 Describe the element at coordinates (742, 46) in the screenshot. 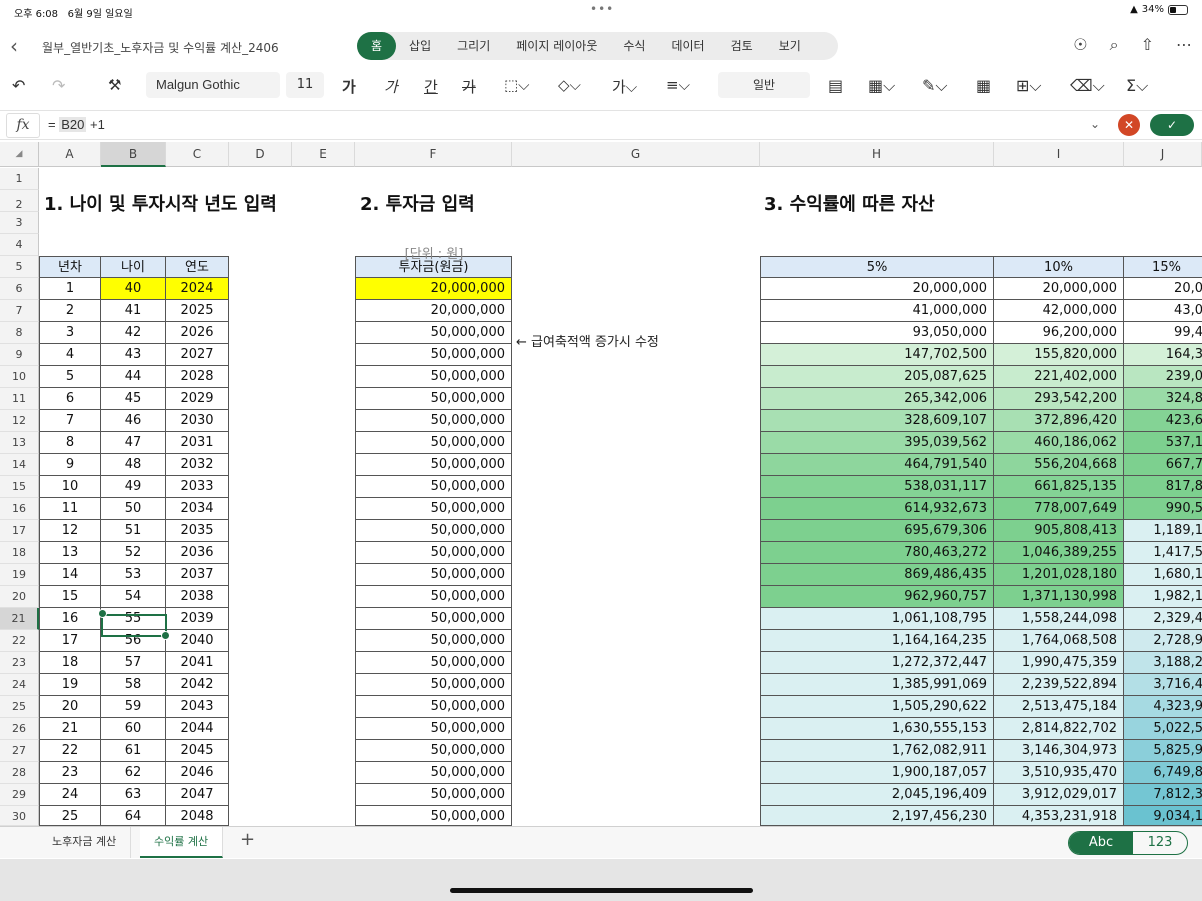

I see `ribbon-tab-6: 검토` at that location.